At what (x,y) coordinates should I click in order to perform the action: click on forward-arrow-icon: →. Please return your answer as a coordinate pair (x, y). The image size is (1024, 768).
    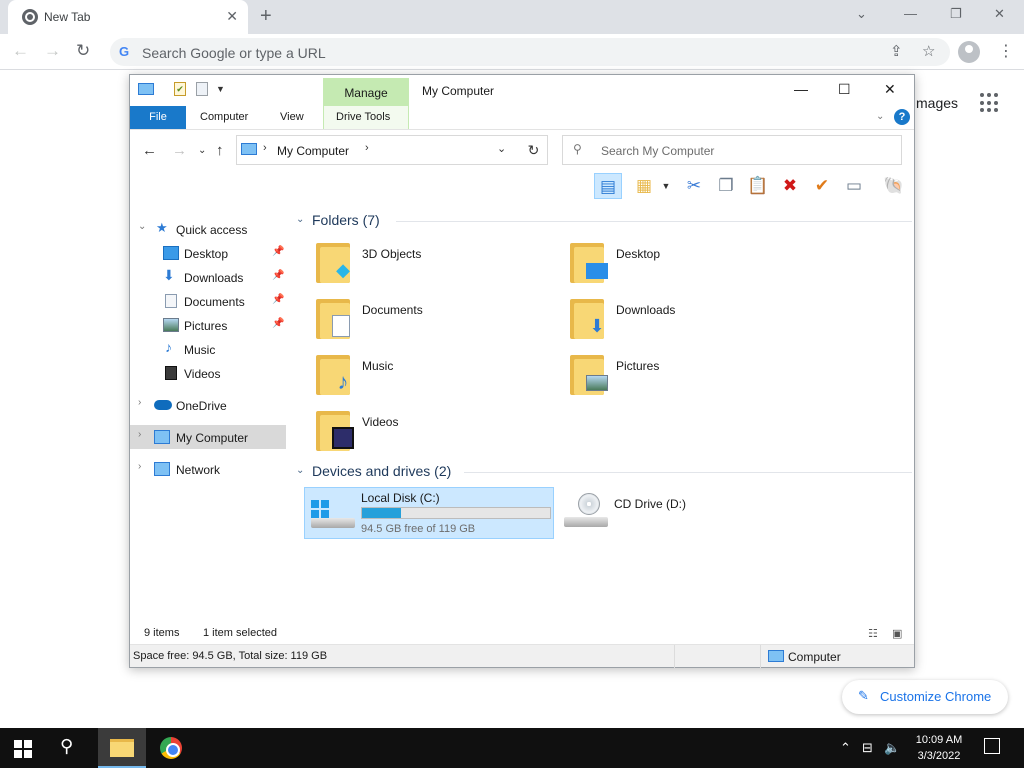
    Looking at the image, I should click on (179, 150).